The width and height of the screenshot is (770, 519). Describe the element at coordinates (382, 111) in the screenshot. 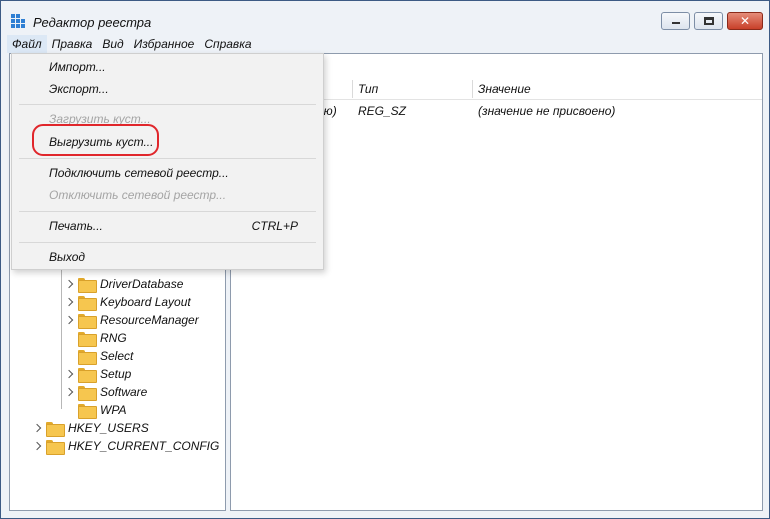

I see `value-type-cell: REG_SZ` at that location.